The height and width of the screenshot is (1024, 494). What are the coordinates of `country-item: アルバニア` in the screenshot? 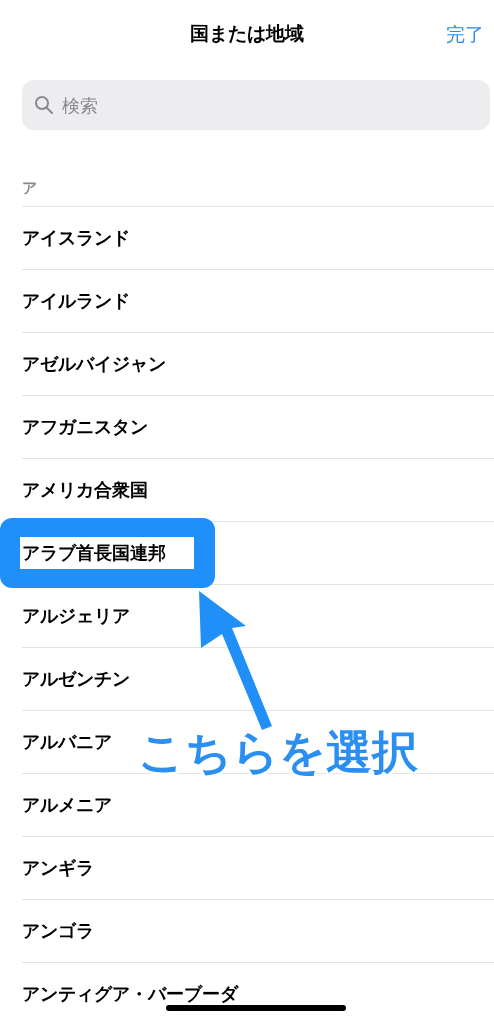 It's located at (67, 742).